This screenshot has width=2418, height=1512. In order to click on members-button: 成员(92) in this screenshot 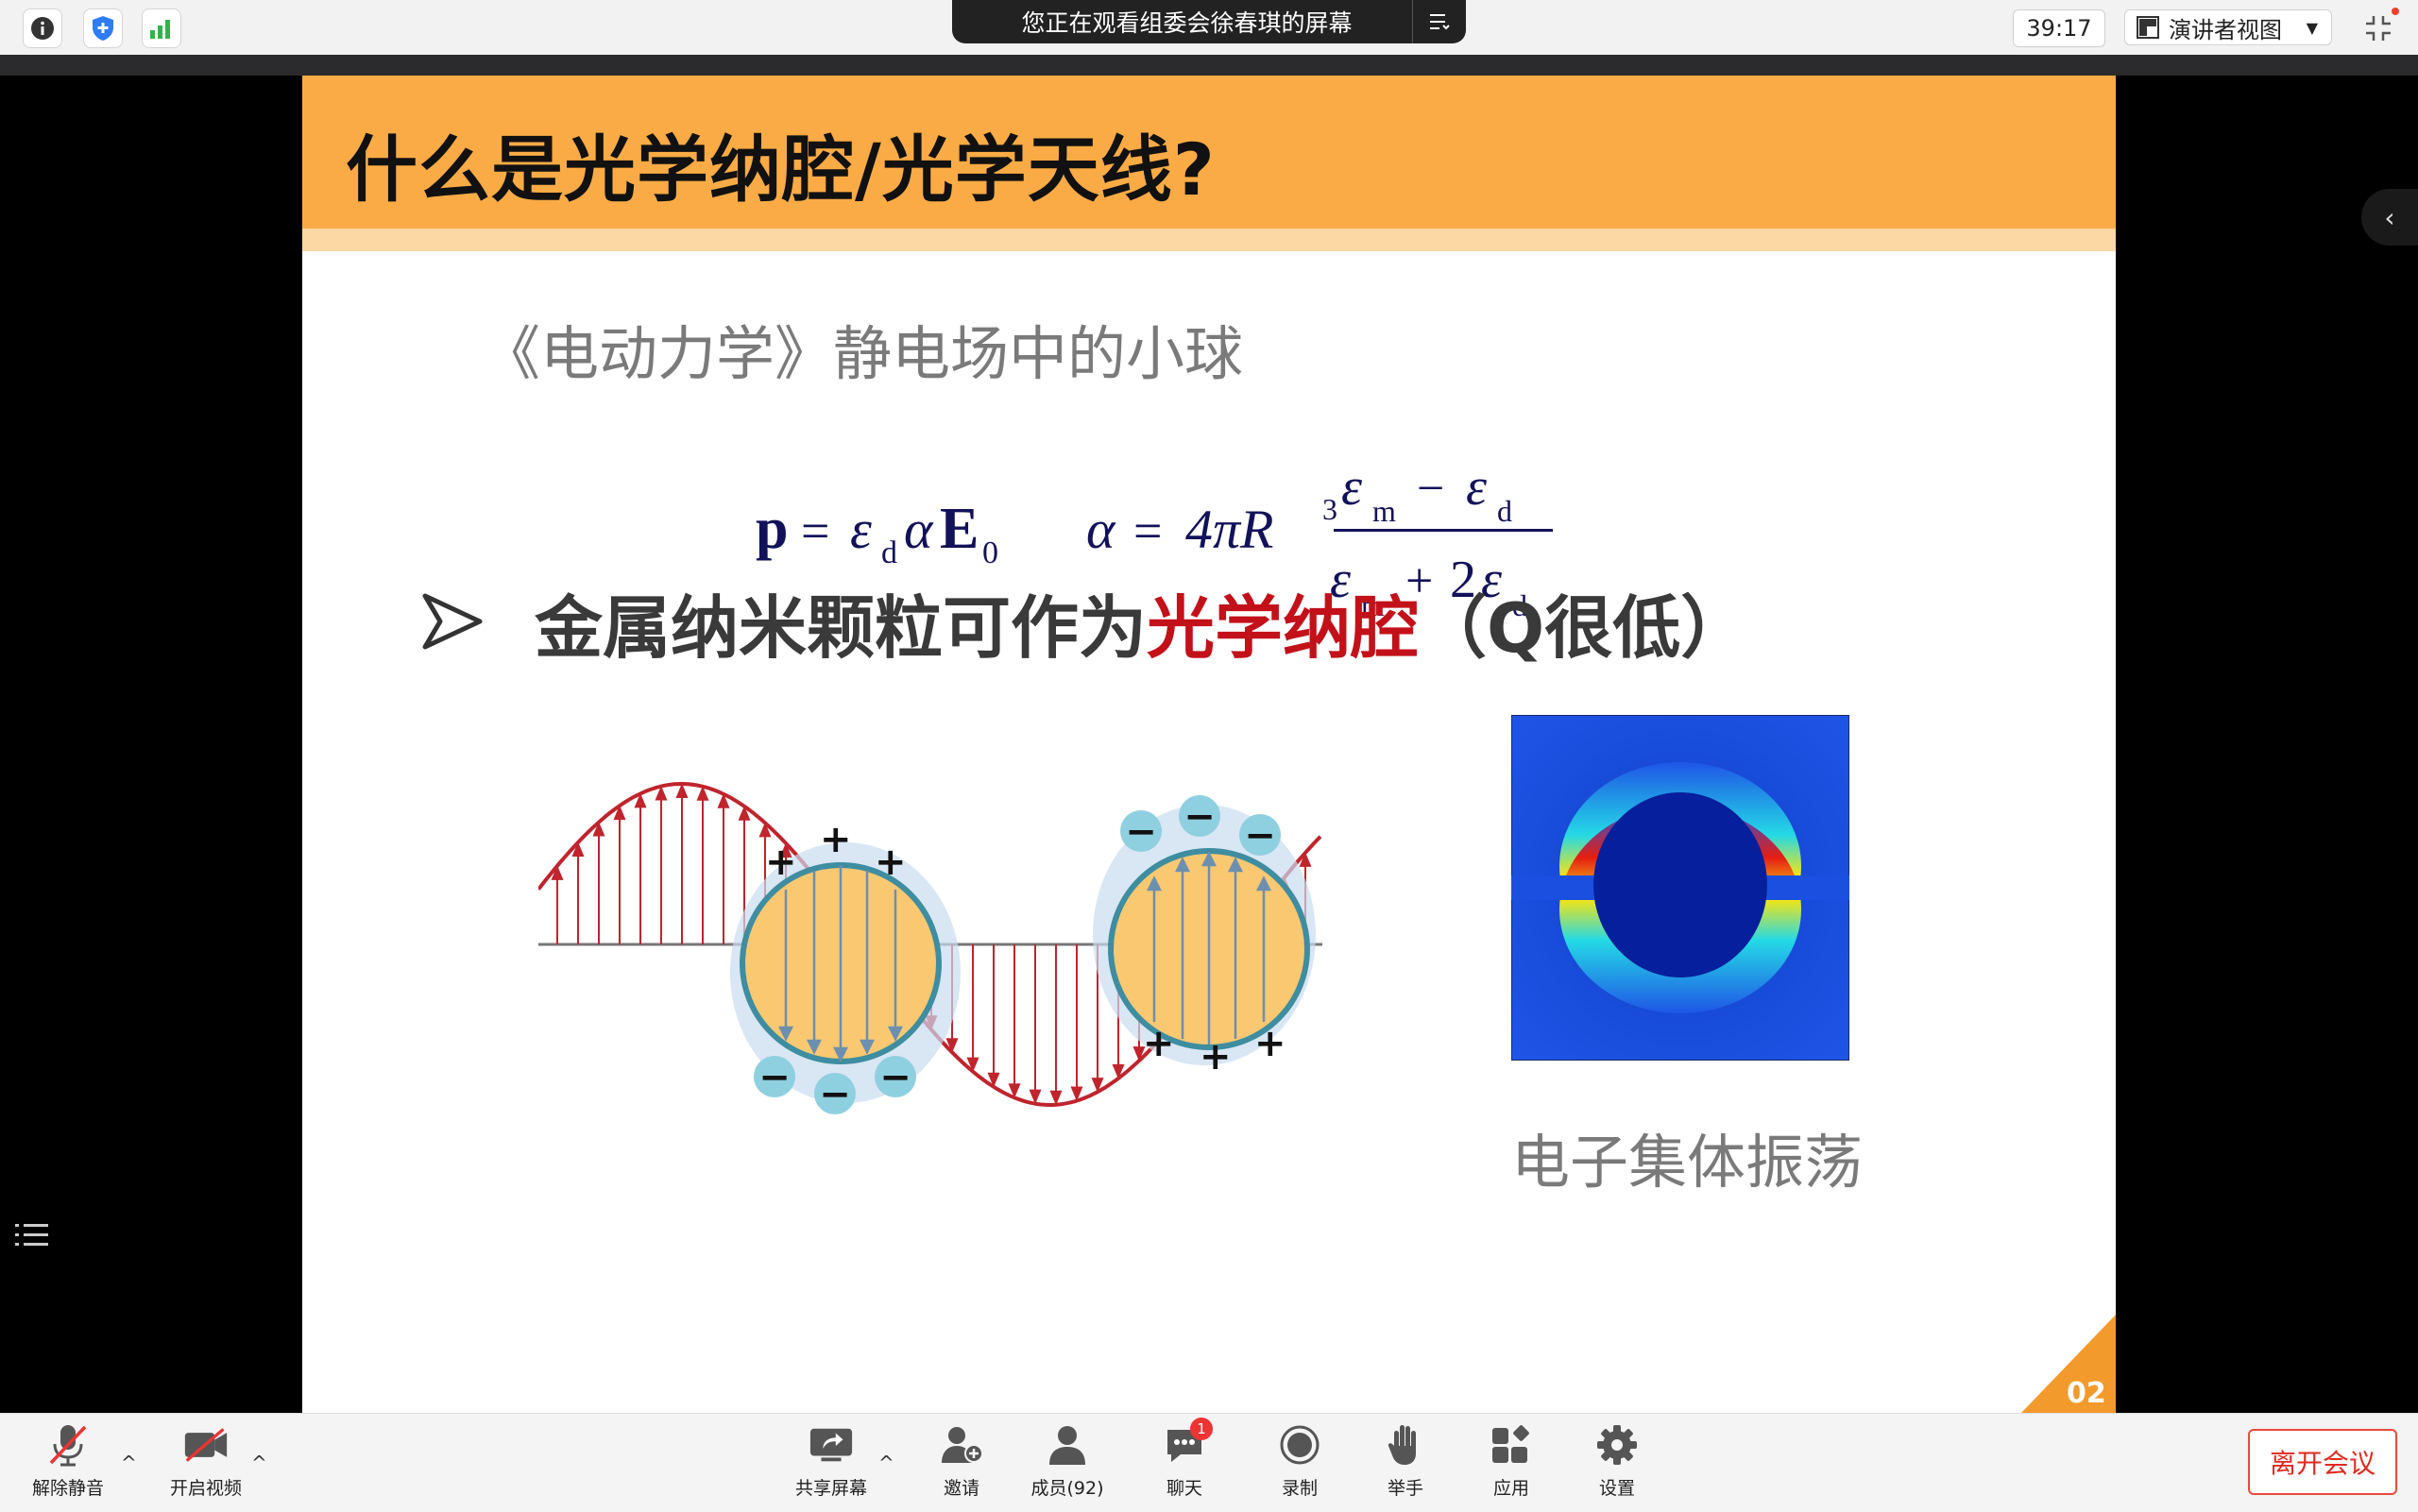, I will do `click(1068, 1465)`.